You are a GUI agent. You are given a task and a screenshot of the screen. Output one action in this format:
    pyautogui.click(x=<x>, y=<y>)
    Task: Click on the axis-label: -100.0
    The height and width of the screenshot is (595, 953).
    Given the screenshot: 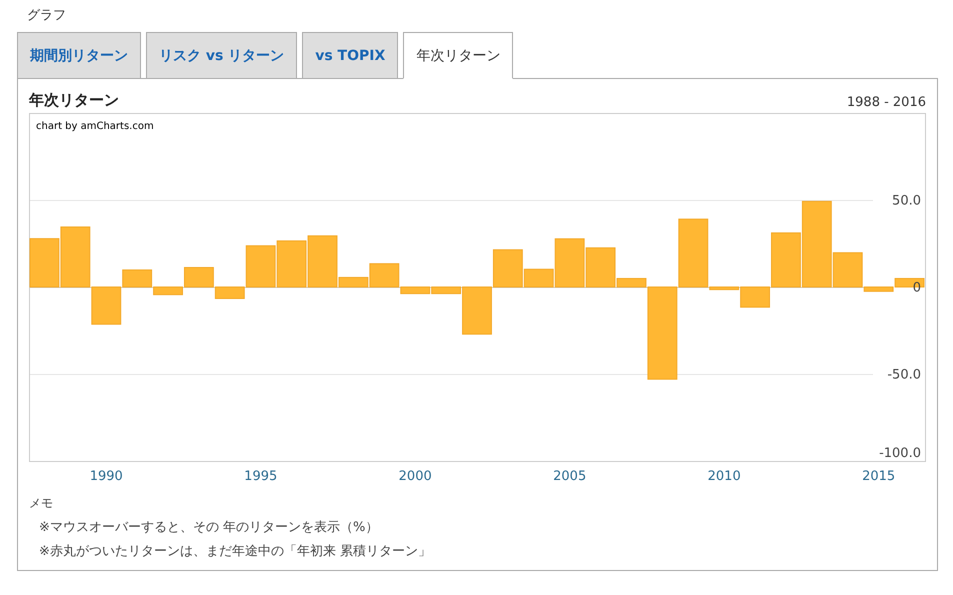 What is the action you would take?
    pyautogui.click(x=900, y=453)
    